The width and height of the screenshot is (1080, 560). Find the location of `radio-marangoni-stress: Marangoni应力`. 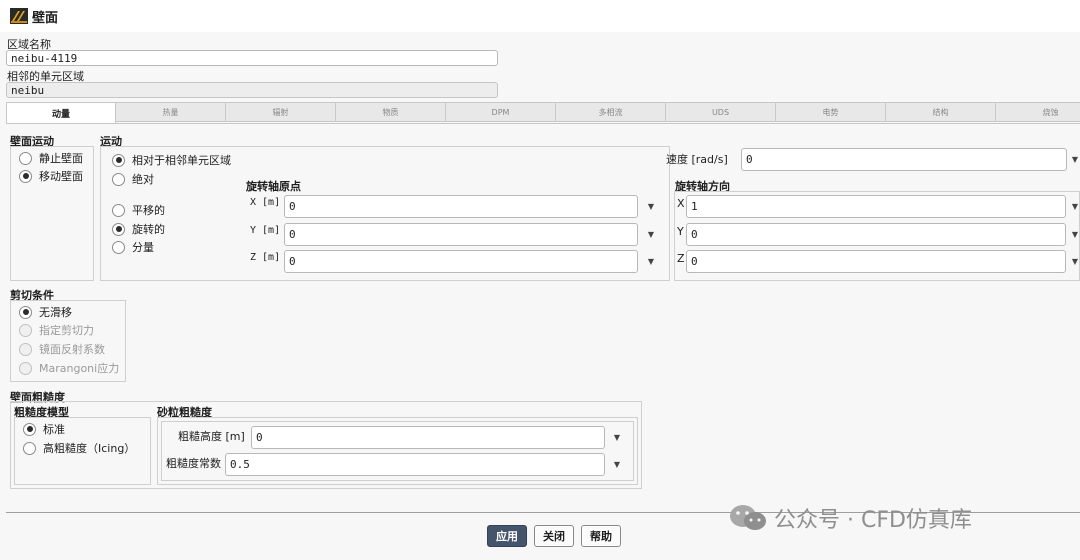

radio-marangoni-stress: Marangoni应力 is located at coordinates (69, 368).